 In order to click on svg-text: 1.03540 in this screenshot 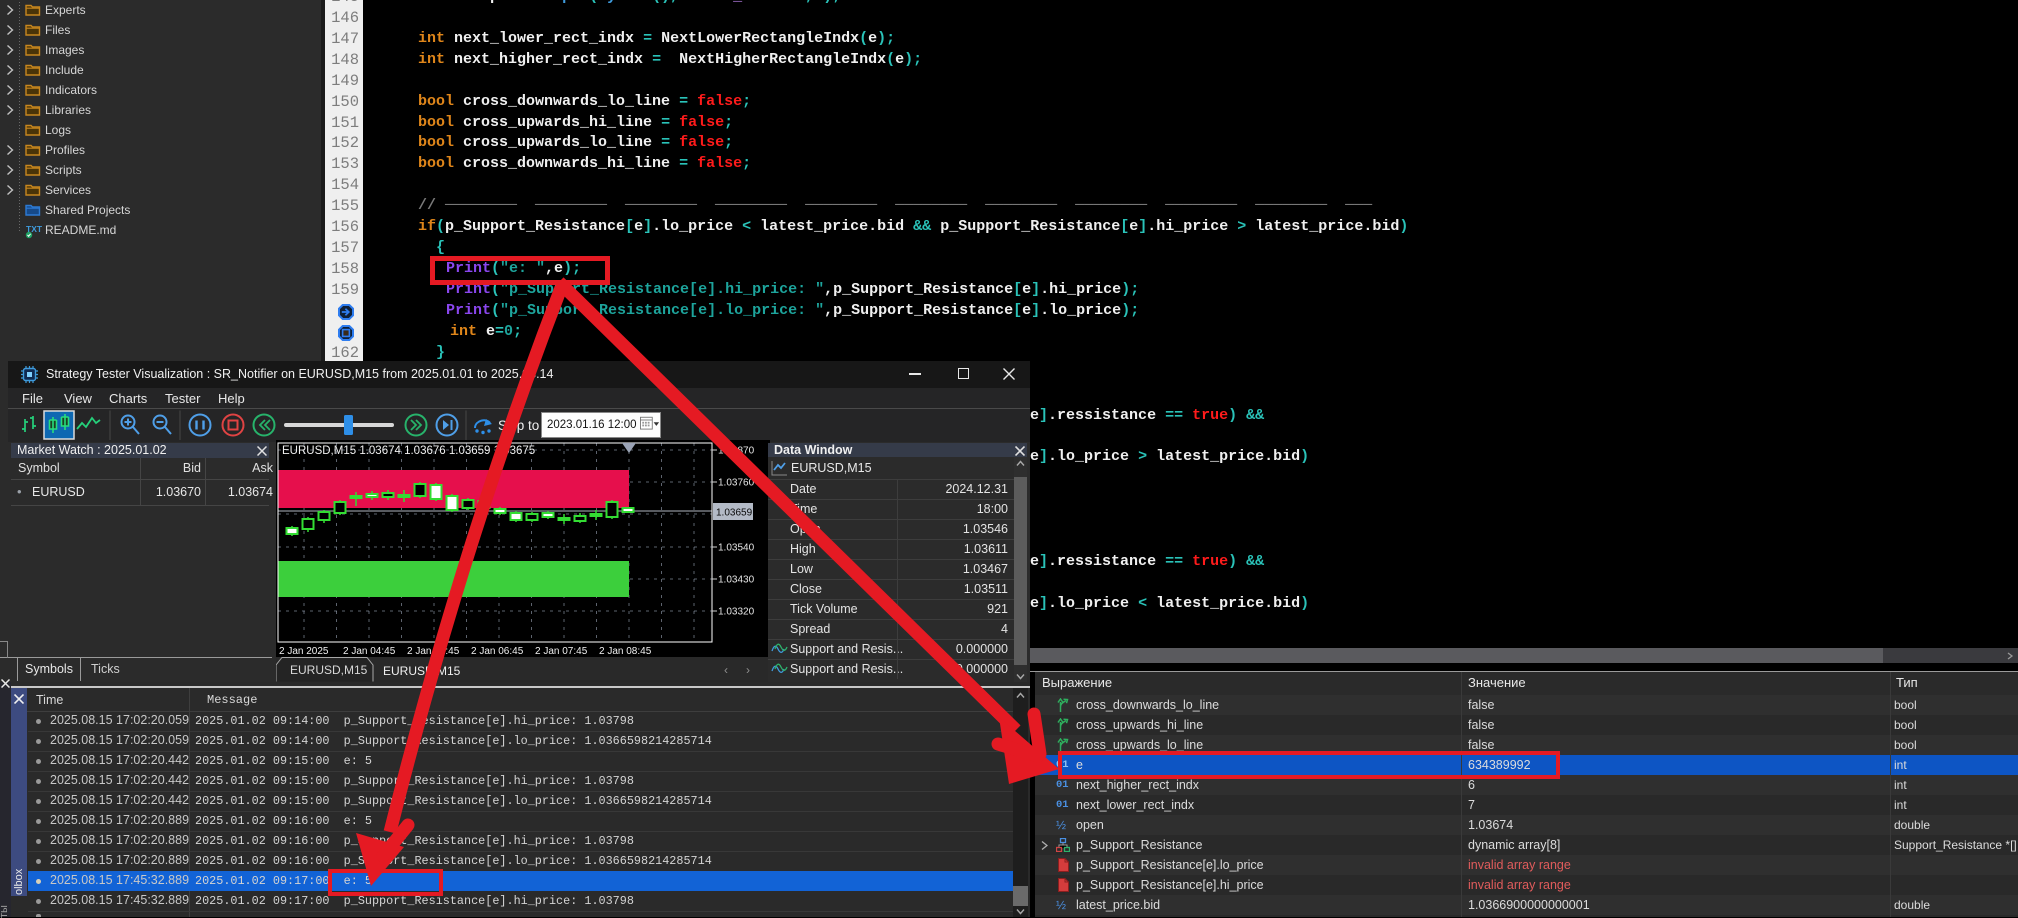, I will do `click(736, 548)`.